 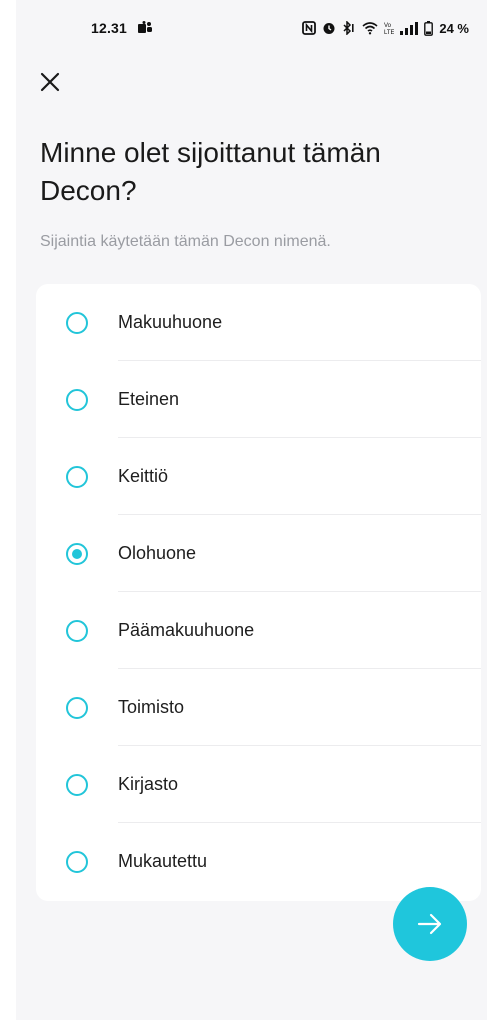 I want to click on volte-icon: Vo LTE, so click(x=389, y=29).